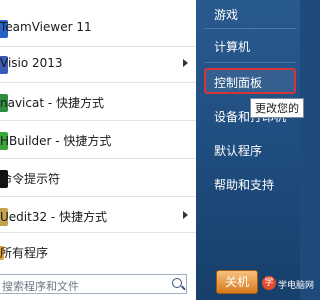 The height and width of the screenshot is (300, 320). Describe the element at coordinates (30, 179) in the screenshot. I see `program-label: 命令提示符` at that location.